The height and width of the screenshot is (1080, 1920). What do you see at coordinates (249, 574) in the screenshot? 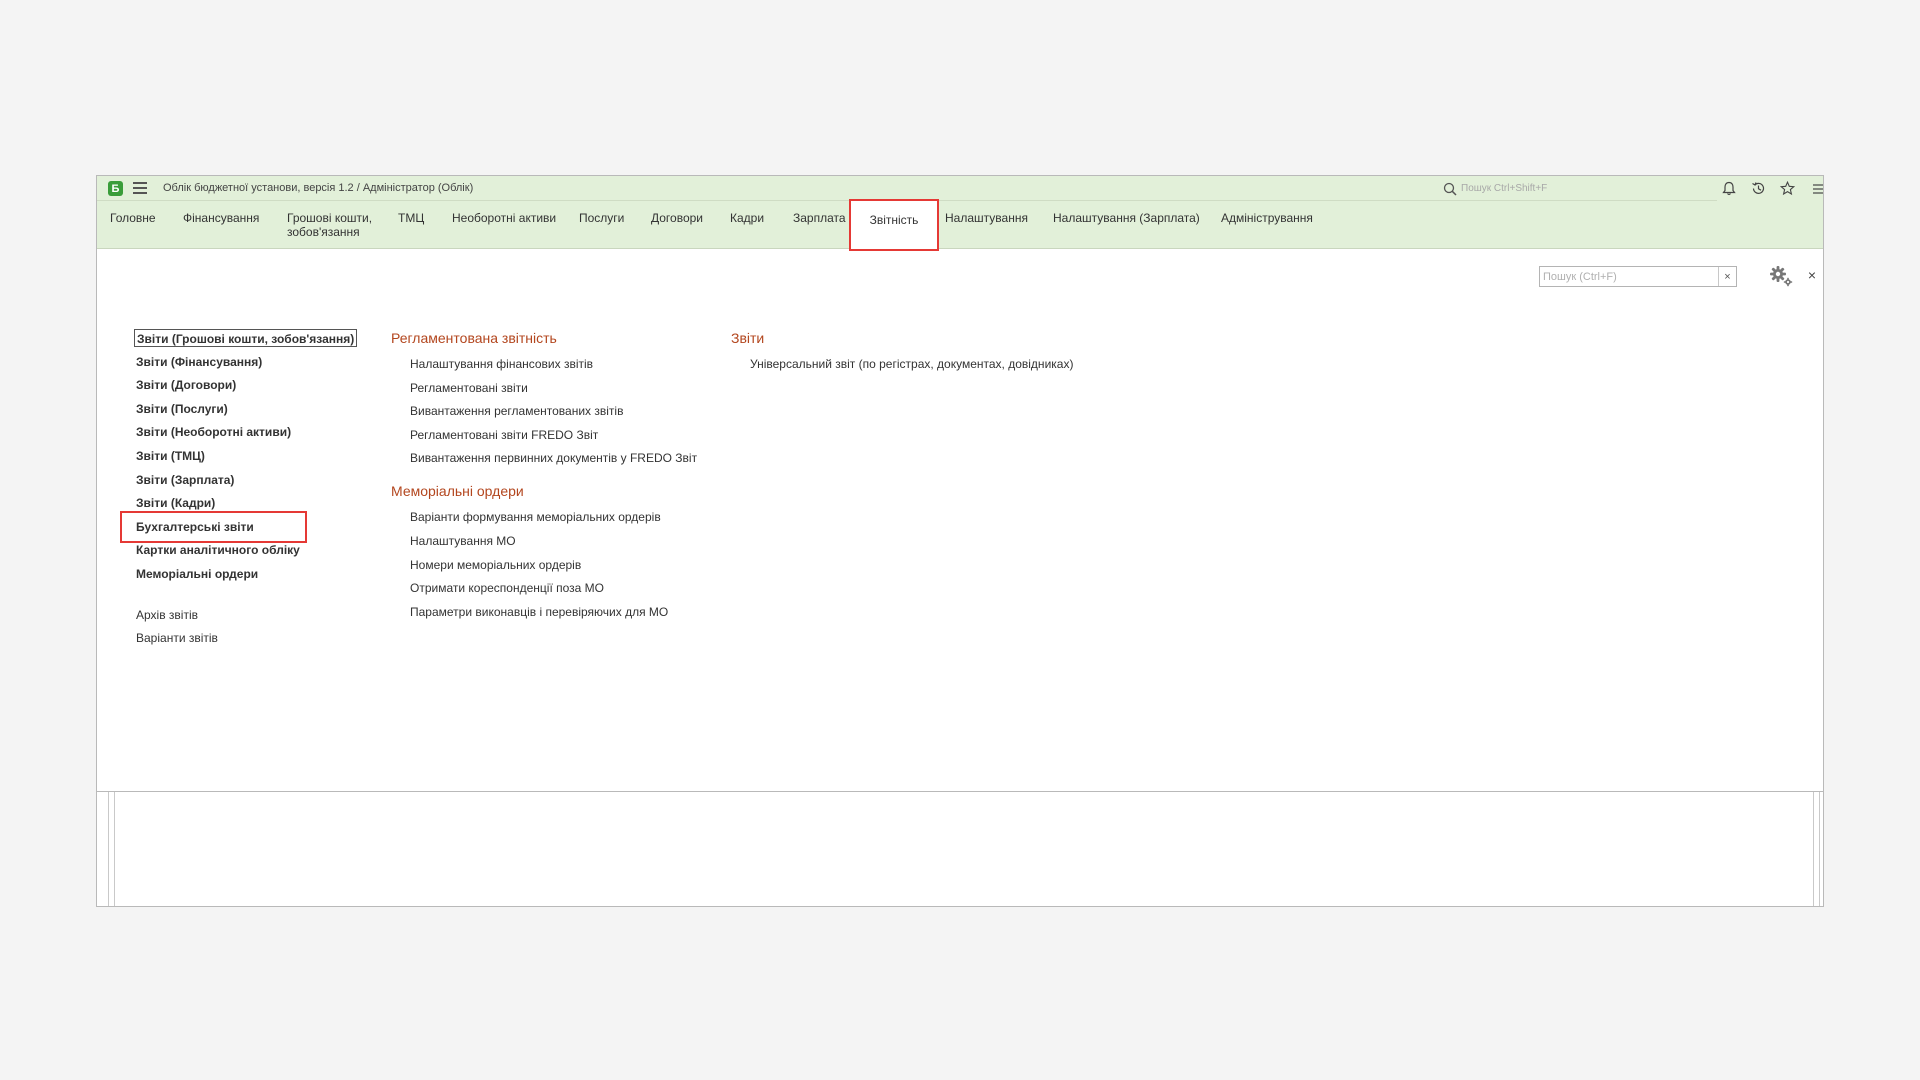
I see `link-memorialni-ordery: Меморіальні ордери` at bounding box center [249, 574].